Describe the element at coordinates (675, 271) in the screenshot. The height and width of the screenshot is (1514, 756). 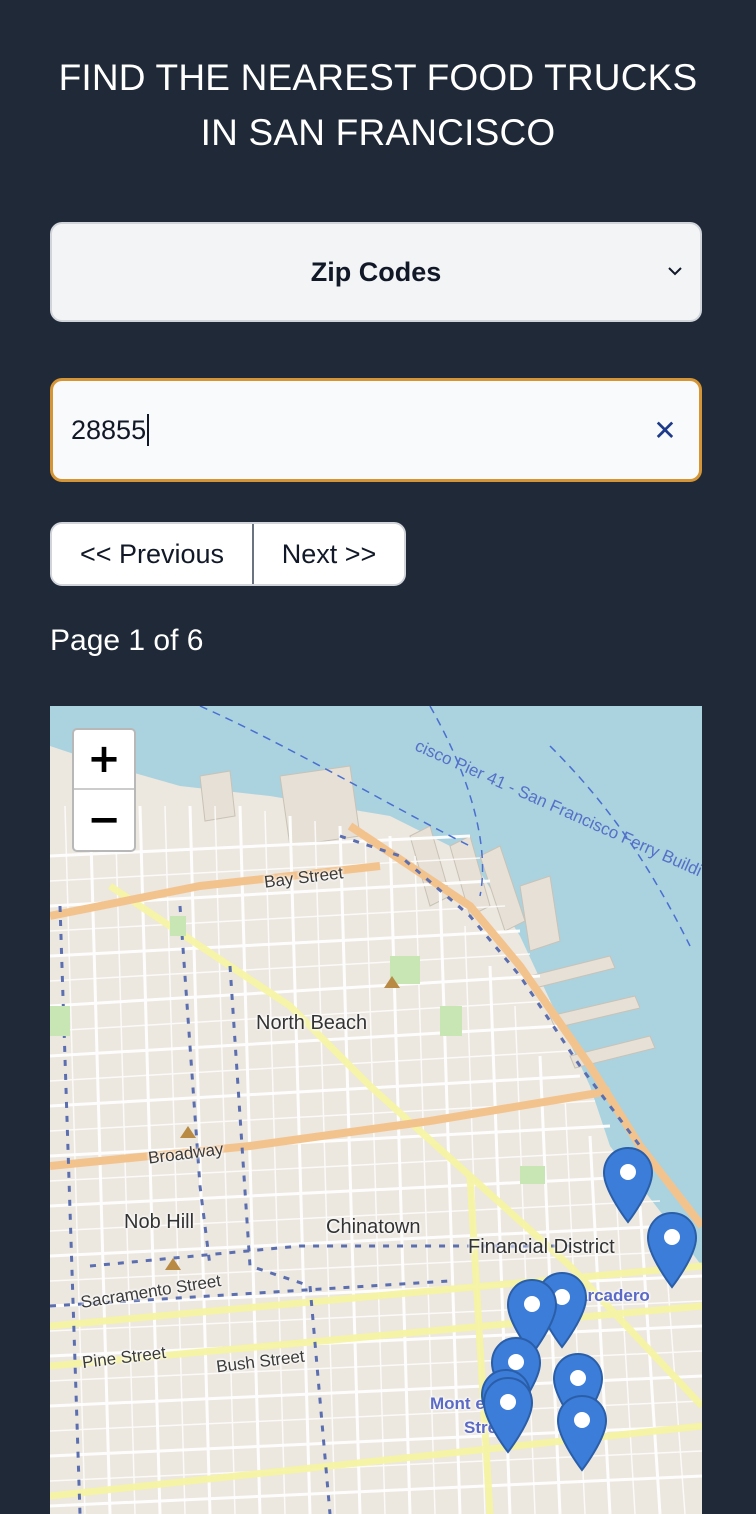
I see `chevron-down-icon` at that location.